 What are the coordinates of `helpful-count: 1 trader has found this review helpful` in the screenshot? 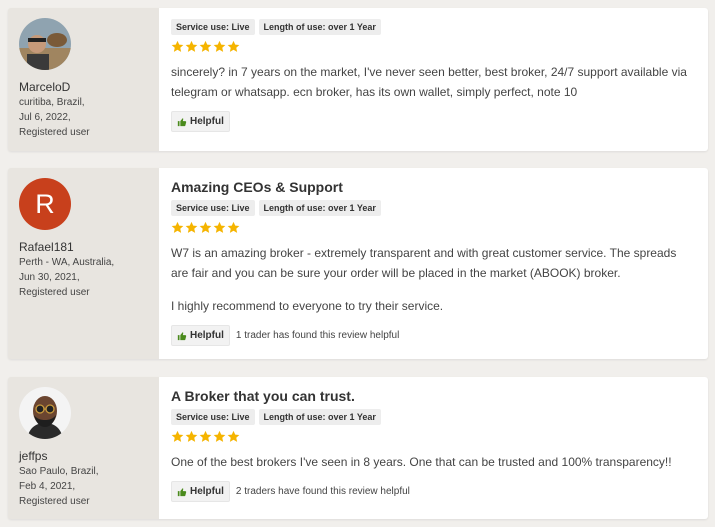 It's located at (317, 335).